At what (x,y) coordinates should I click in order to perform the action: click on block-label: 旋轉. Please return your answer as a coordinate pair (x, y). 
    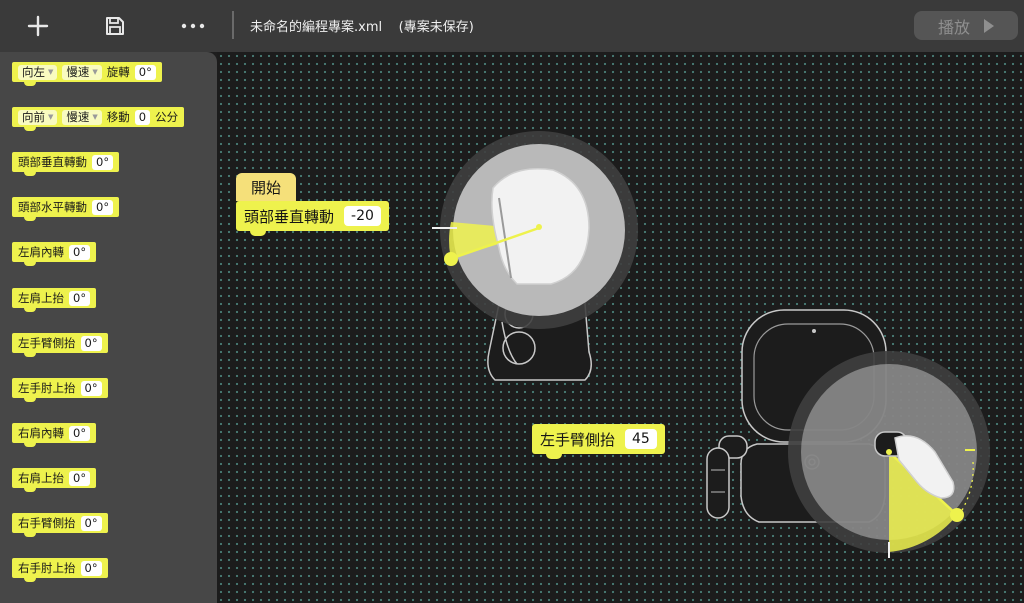
    Looking at the image, I should click on (118, 72).